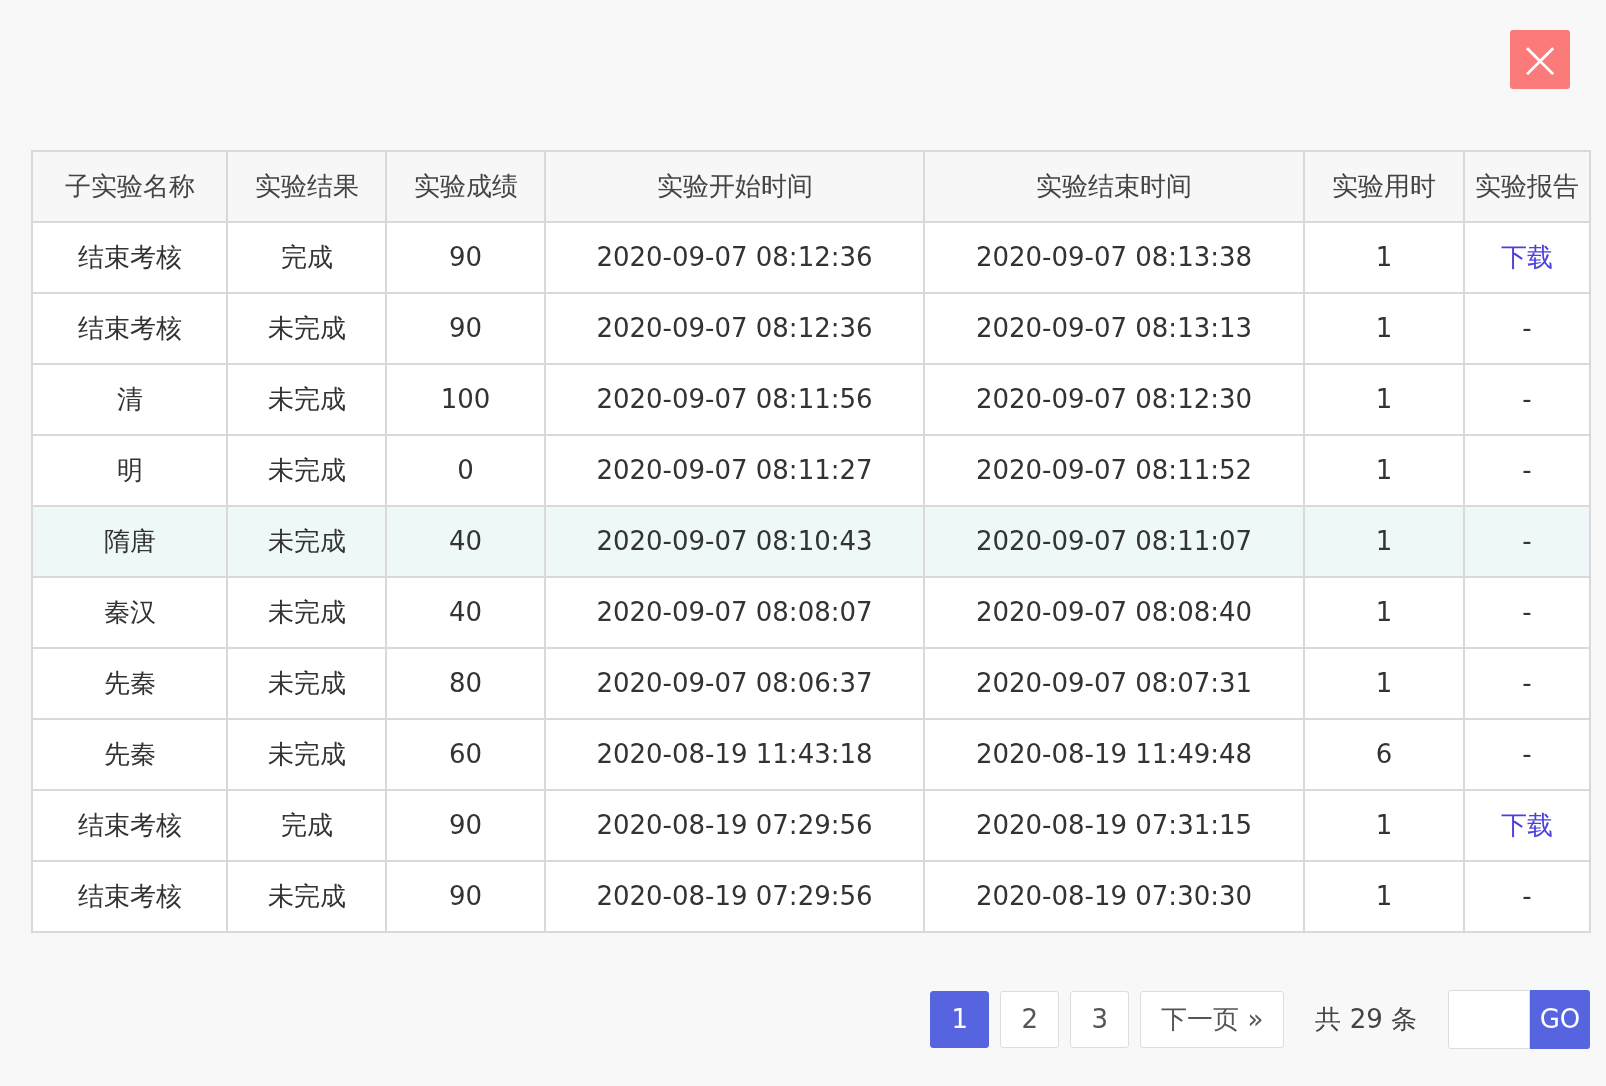 This screenshot has height=1086, width=1606. What do you see at coordinates (1560, 1019) in the screenshot?
I see `go-button: GO` at bounding box center [1560, 1019].